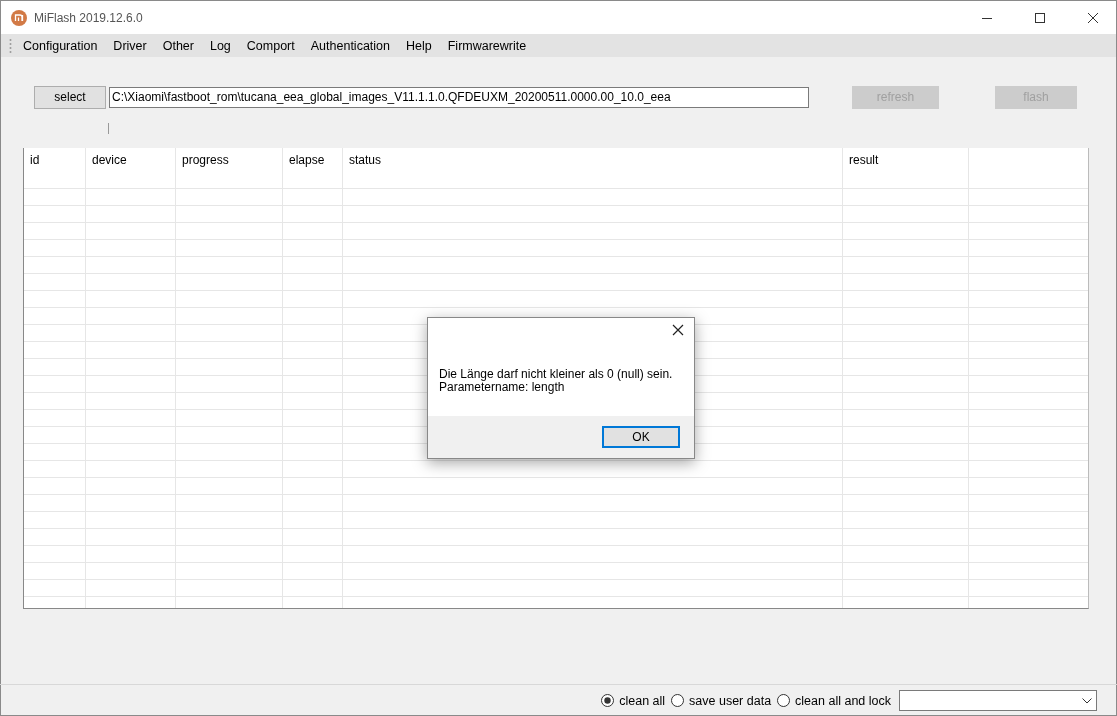 The width and height of the screenshot is (1117, 716). What do you see at coordinates (10, 45) in the screenshot?
I see `grip-icon` at bounding box center [10, 45].